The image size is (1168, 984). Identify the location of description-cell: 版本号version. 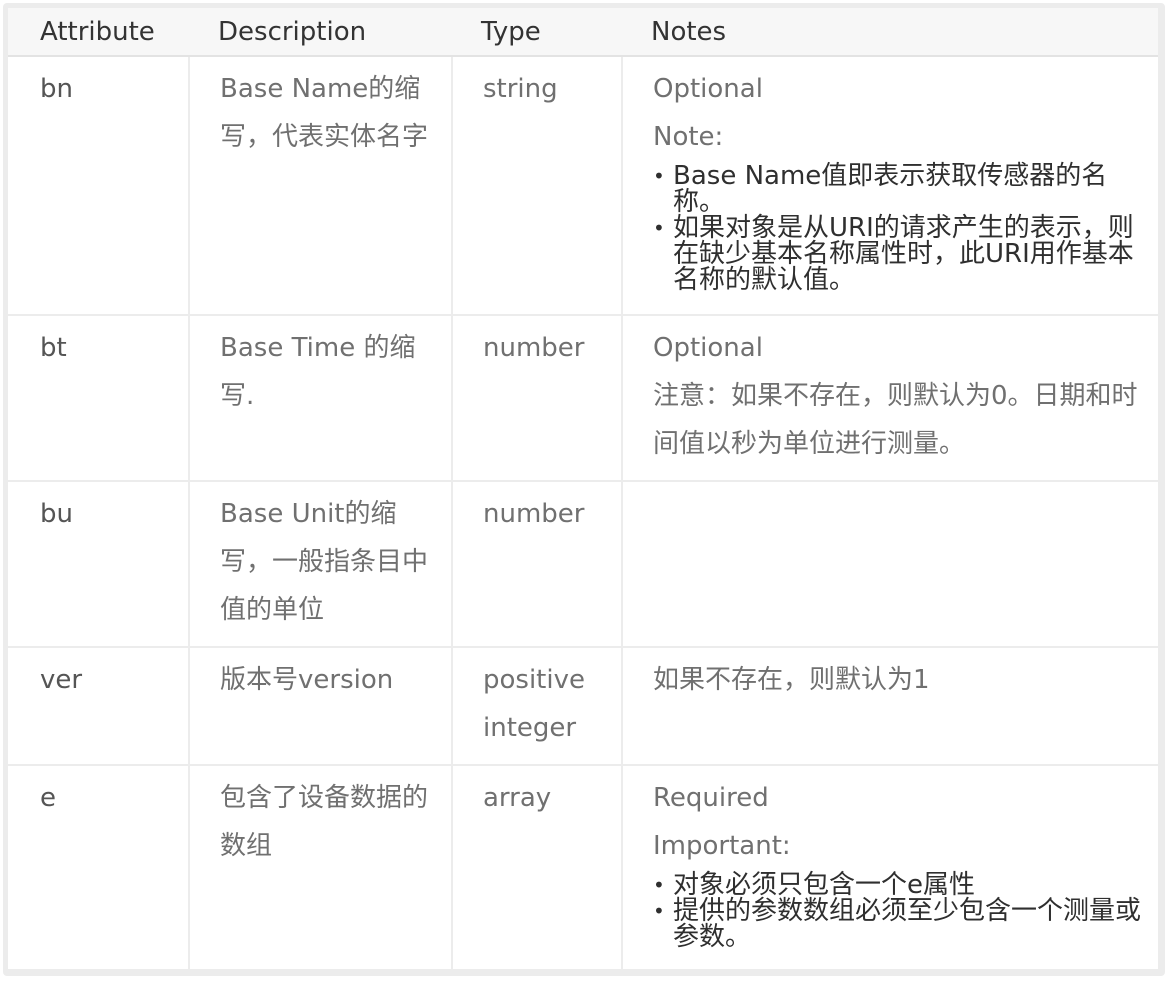
(320, 706).